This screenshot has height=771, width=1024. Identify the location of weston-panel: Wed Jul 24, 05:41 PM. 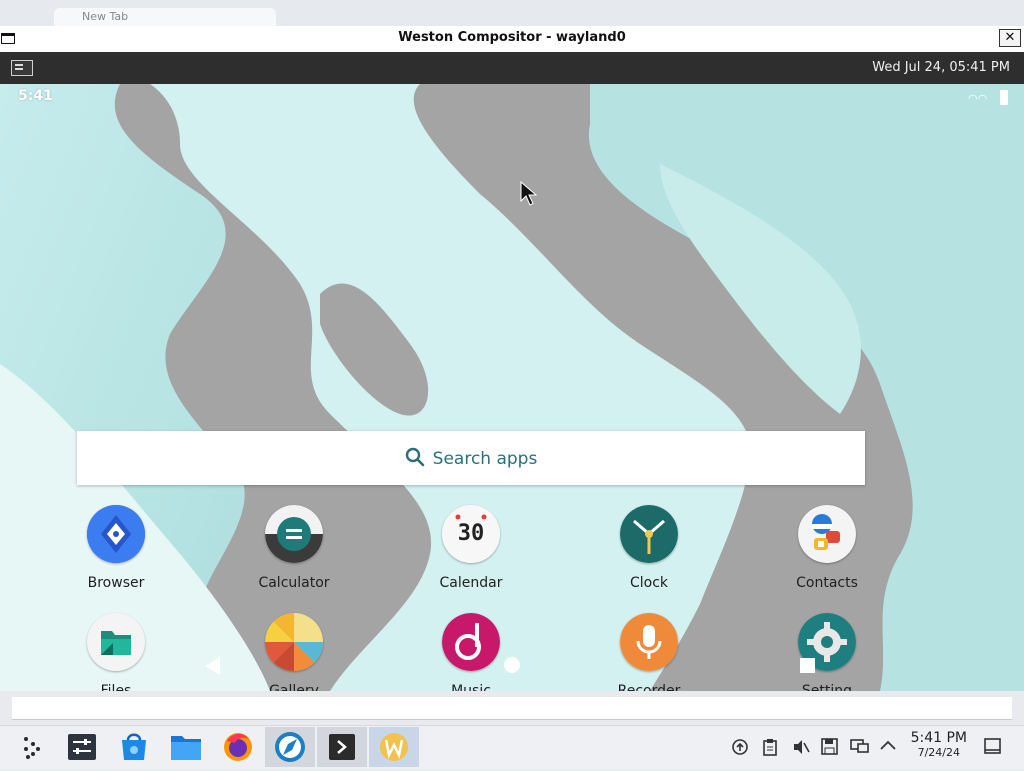
(512, 68).